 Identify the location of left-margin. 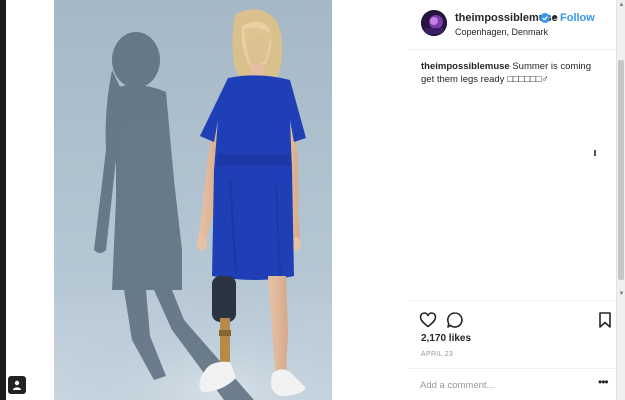
(30, 200).